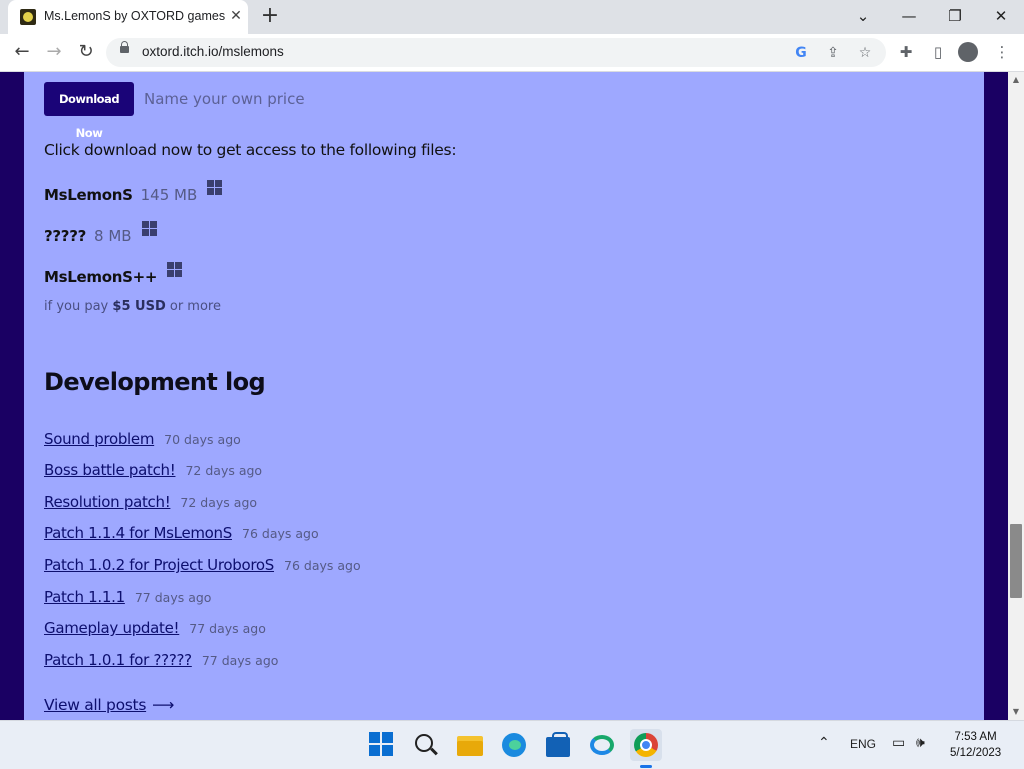  Describe the element at coordinates (496, 52) in the screenshot. I see `address-bar: oxtord.itch.io/mslemons G ⇪ ☆` at that location.